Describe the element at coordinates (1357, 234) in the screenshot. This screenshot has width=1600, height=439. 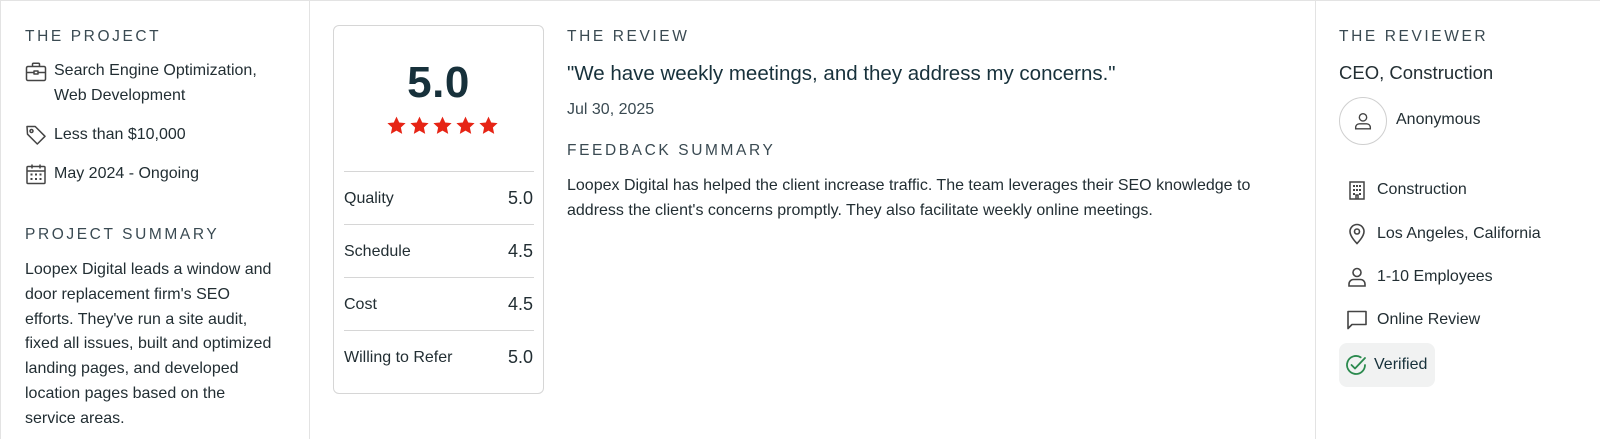
I see `location-pin-icon` at that location.